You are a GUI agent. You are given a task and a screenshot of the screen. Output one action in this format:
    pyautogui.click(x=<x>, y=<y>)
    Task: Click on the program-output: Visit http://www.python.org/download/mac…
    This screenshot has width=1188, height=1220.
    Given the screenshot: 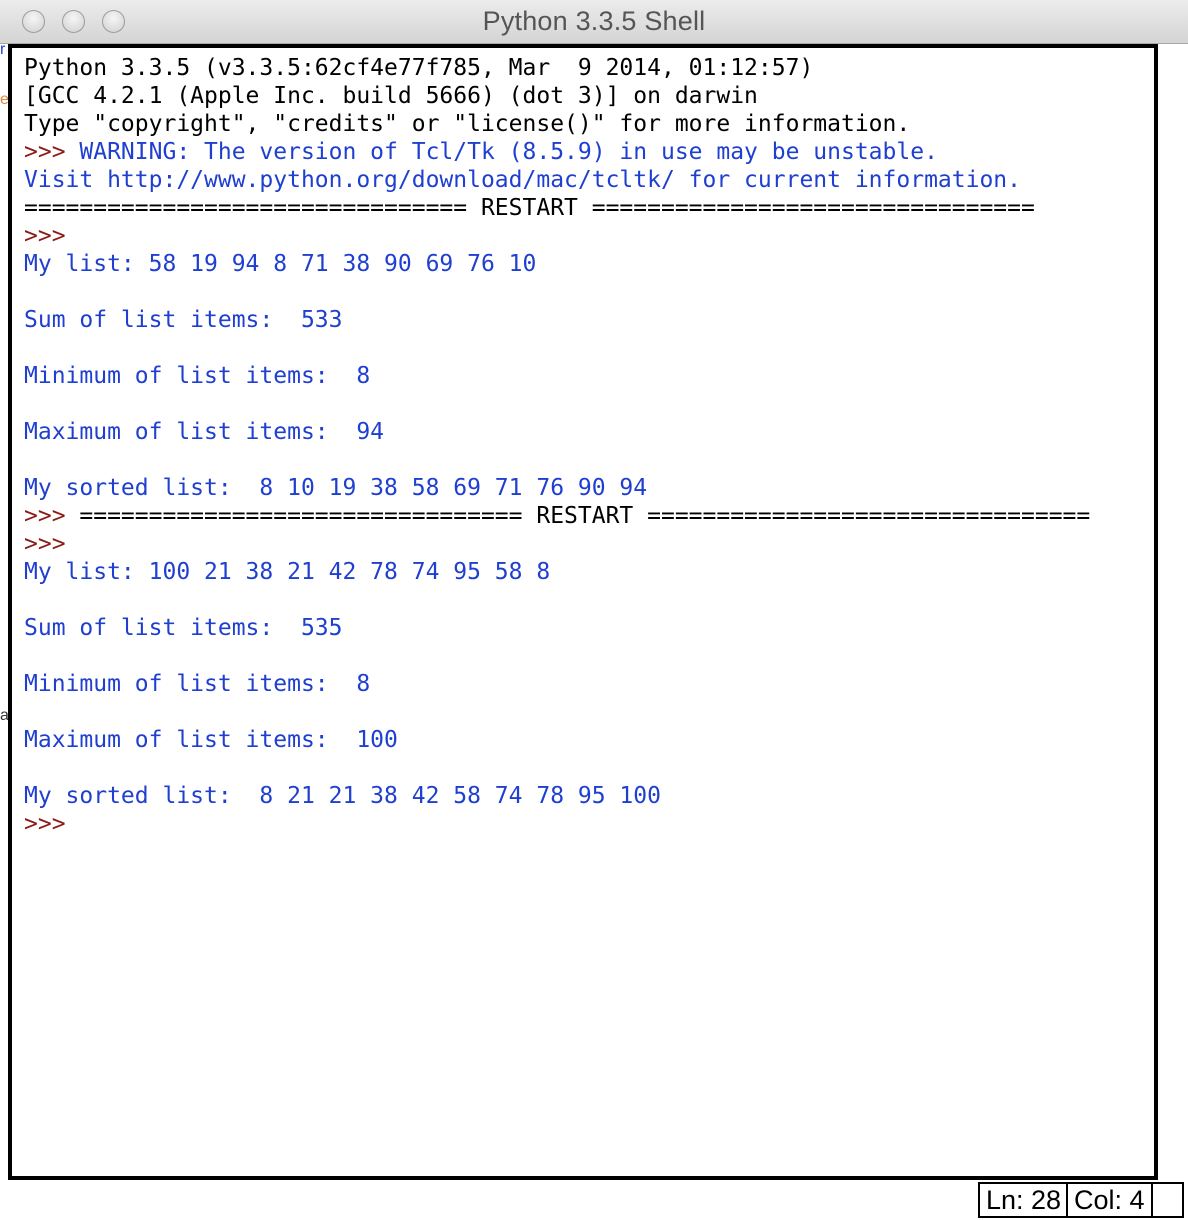 What is the action you would take?
    pyautogui.click(x=522, y=180)
    